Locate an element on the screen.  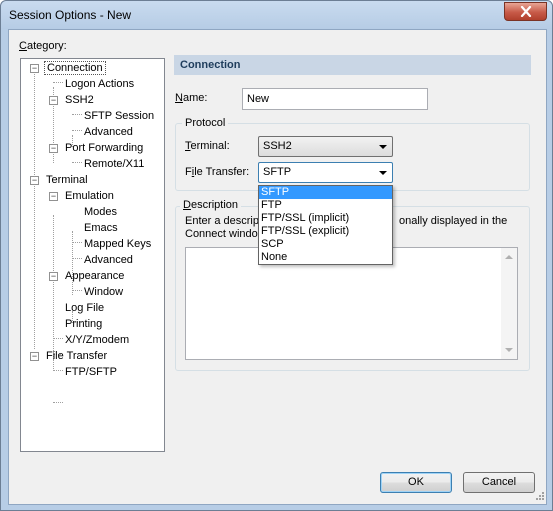
dropdown-option-sftp: SFTP is located at coordinates (325, 192).